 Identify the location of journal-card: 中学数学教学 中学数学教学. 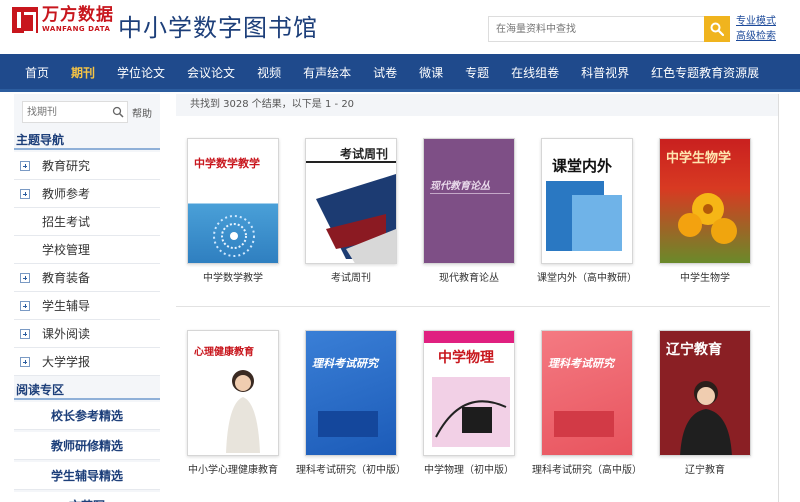
(233, 218).